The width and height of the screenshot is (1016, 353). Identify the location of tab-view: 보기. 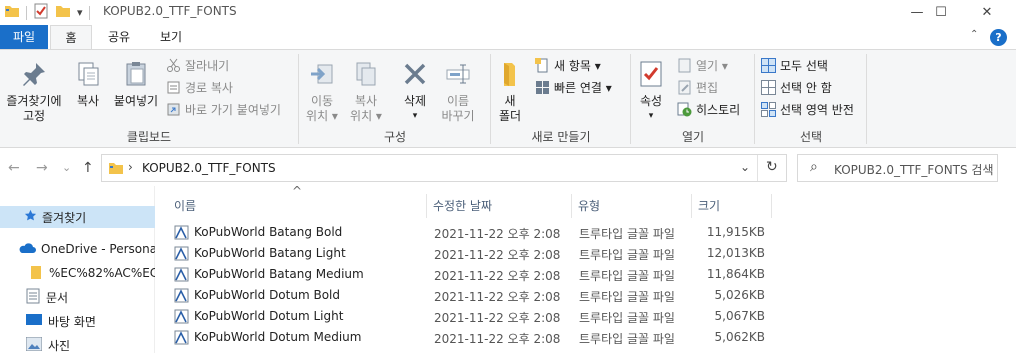
(171, 37).